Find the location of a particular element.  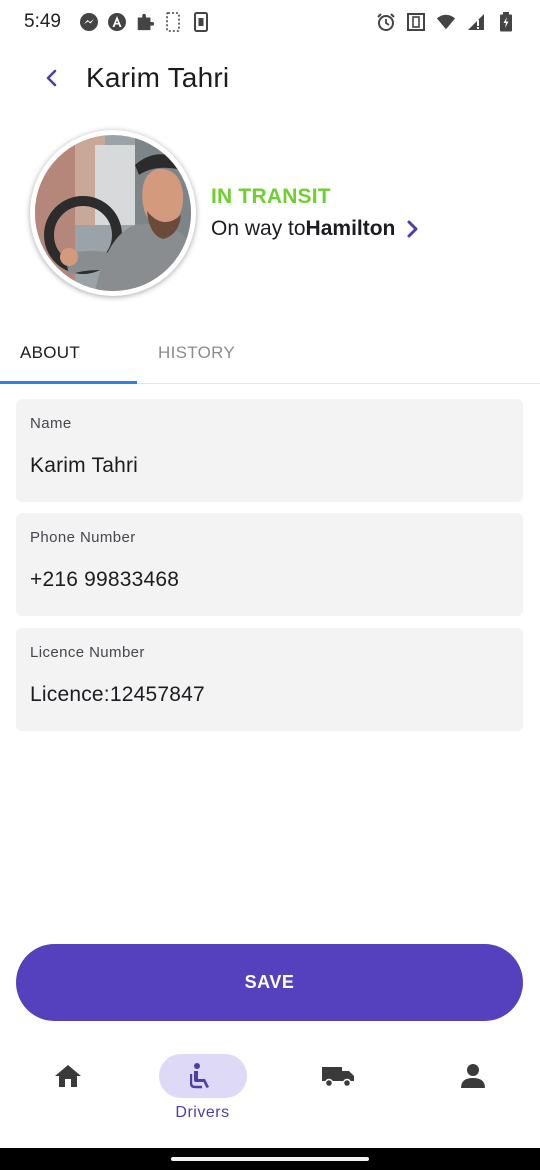

home-icon is located at coordinates (67, 1076).